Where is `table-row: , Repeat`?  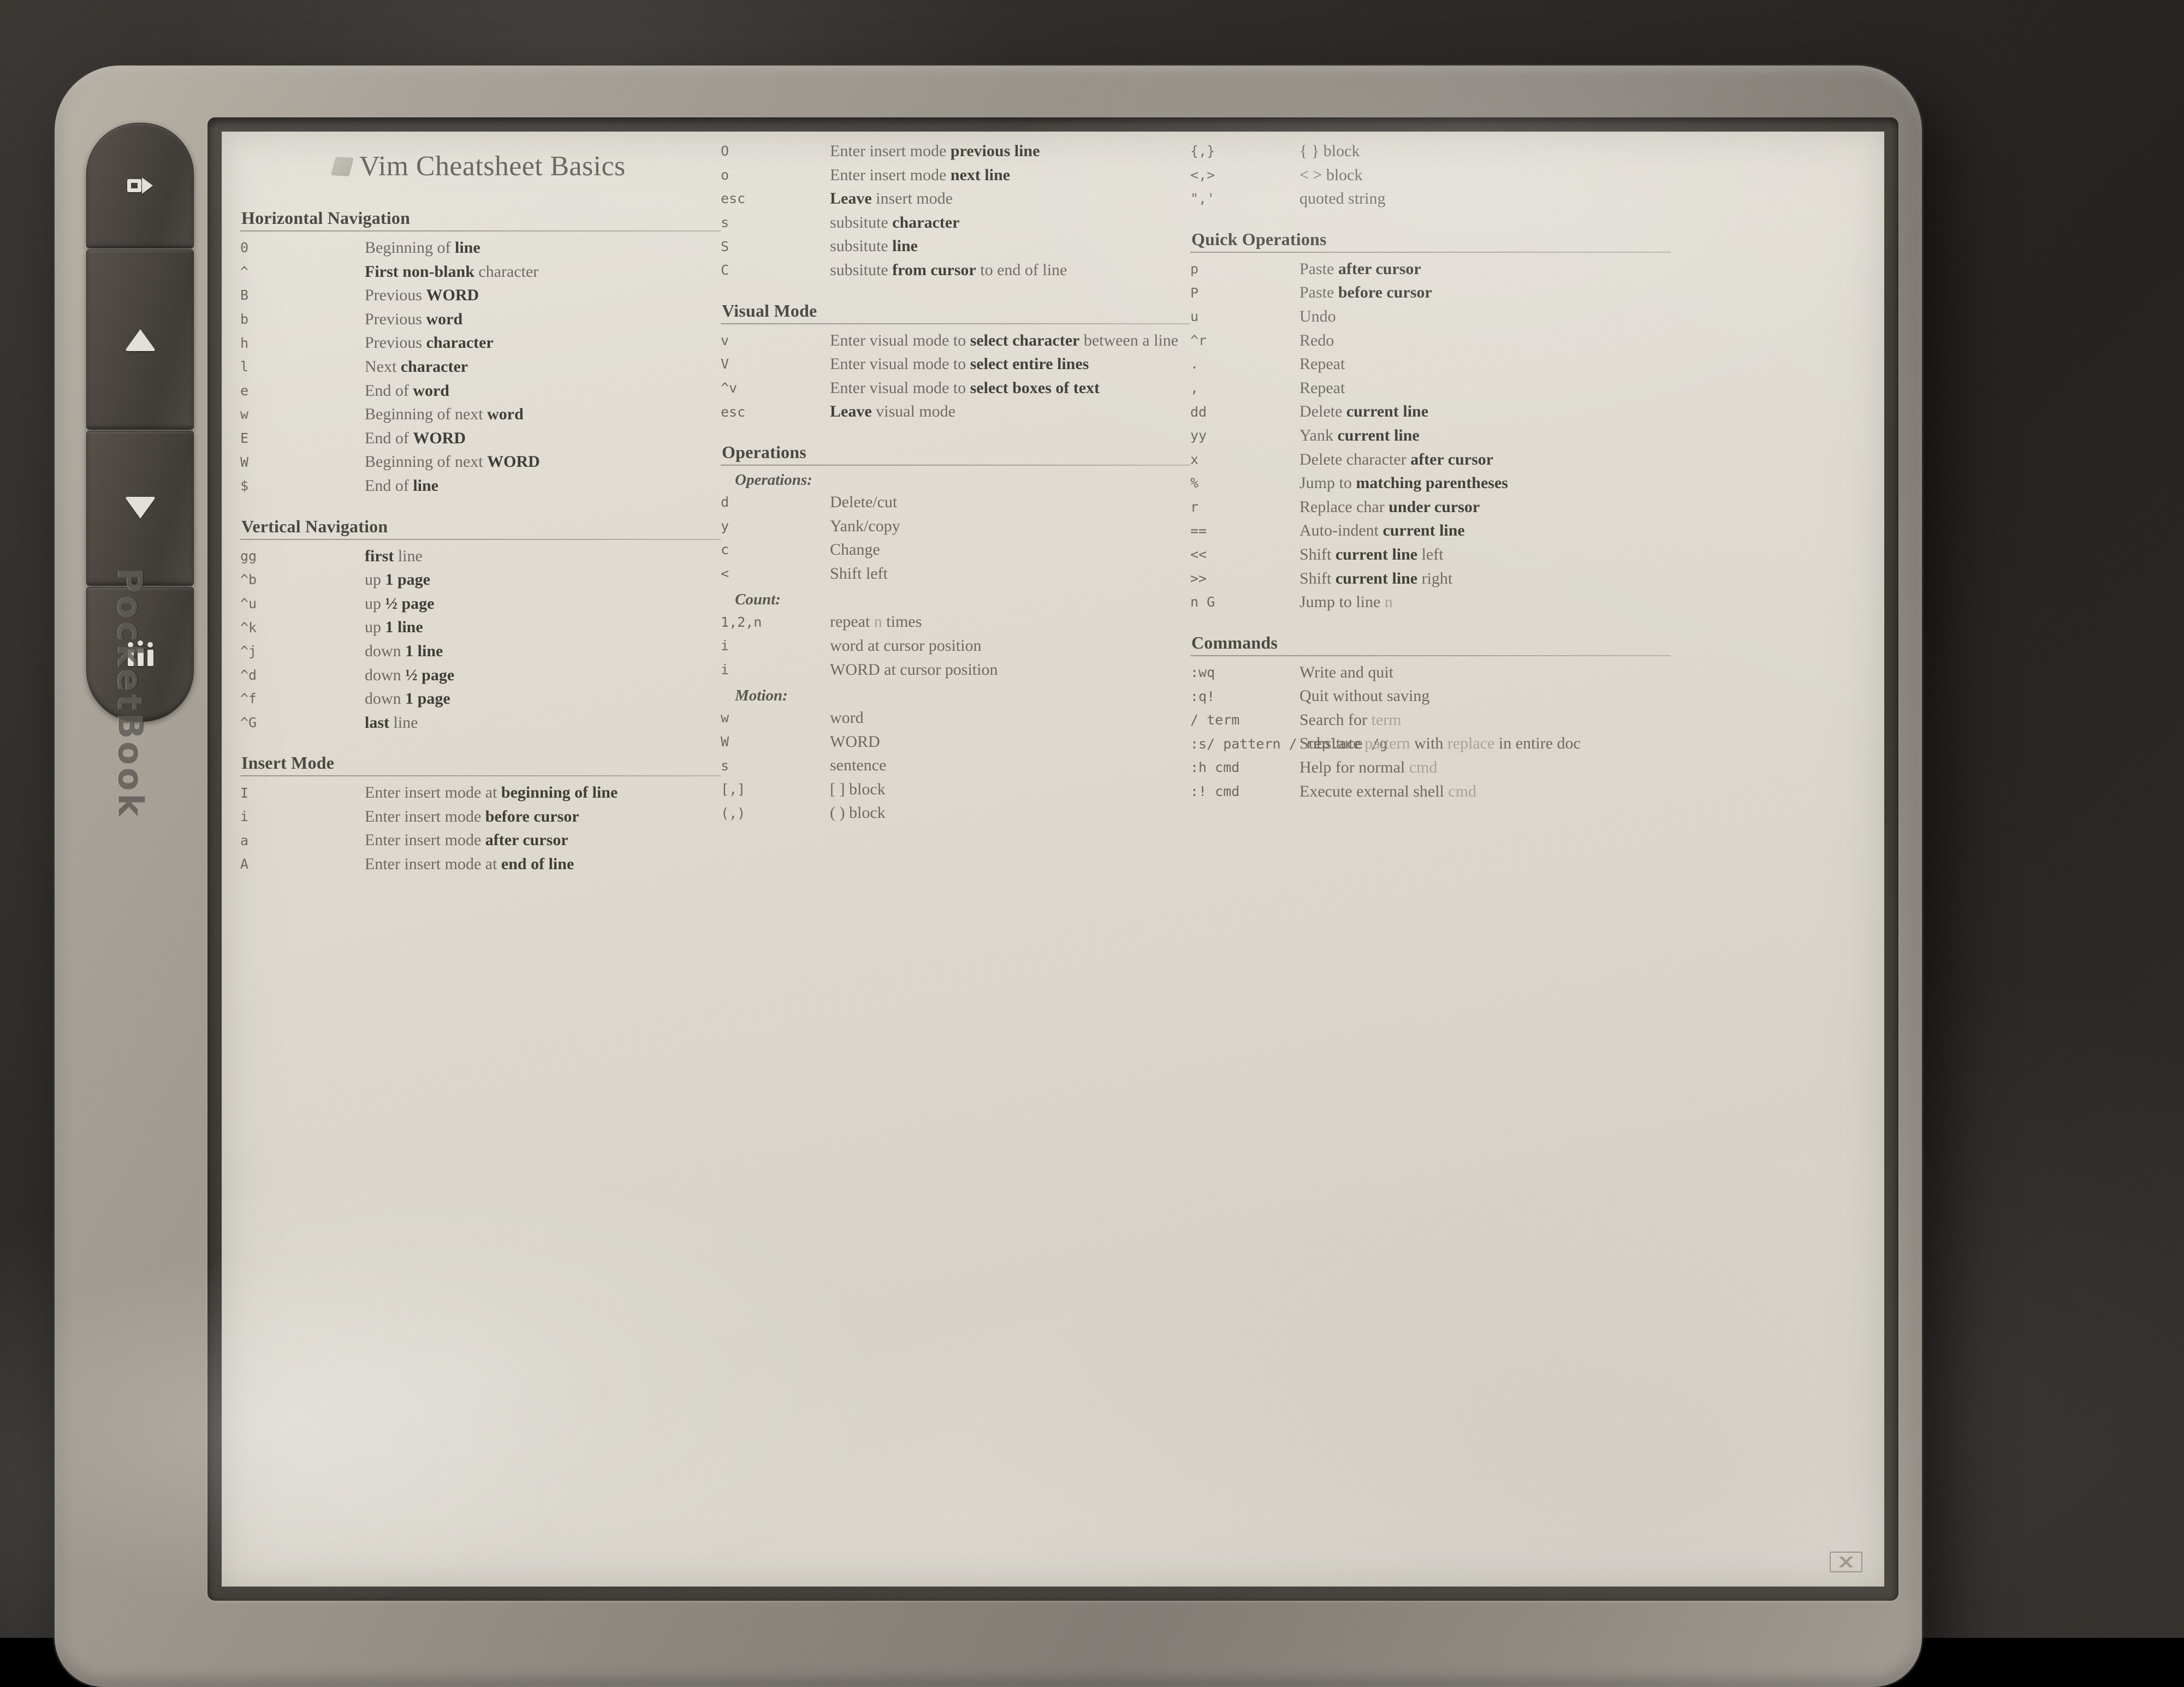 table-row: , Repeat is located at coordinates (1431, 388).